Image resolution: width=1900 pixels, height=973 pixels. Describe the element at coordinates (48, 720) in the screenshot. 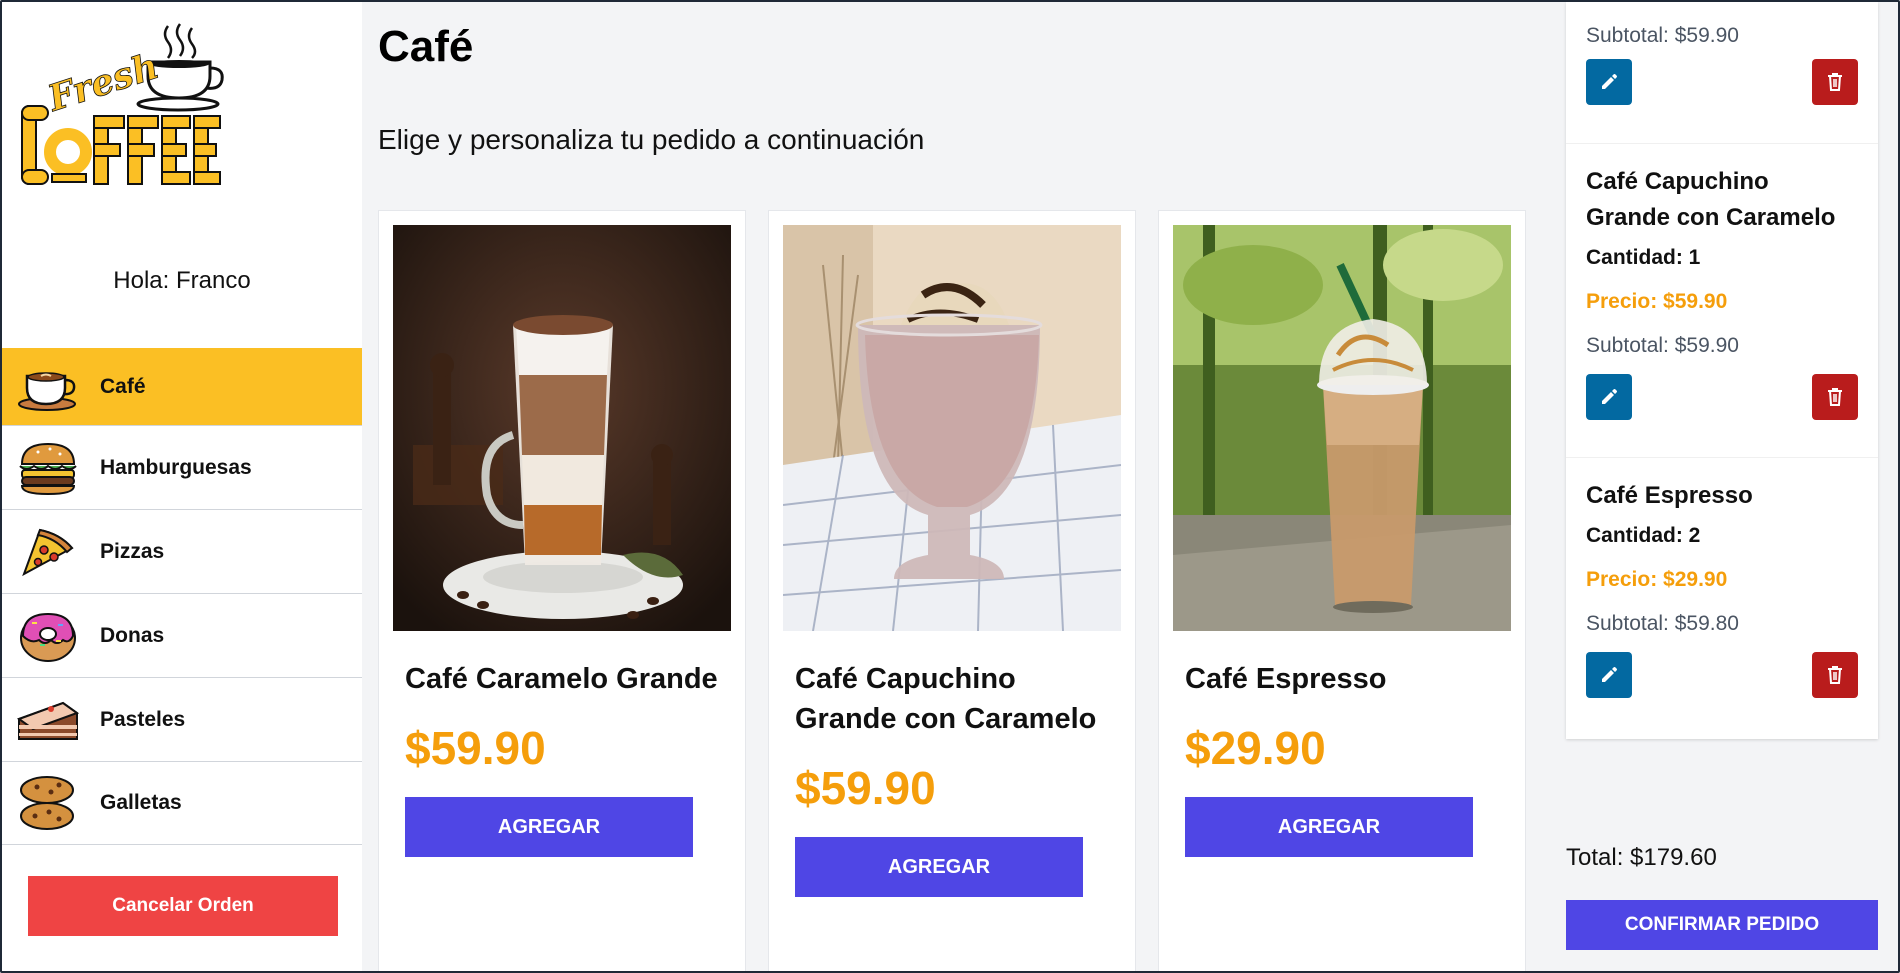

I see `cake-icon` at that location.